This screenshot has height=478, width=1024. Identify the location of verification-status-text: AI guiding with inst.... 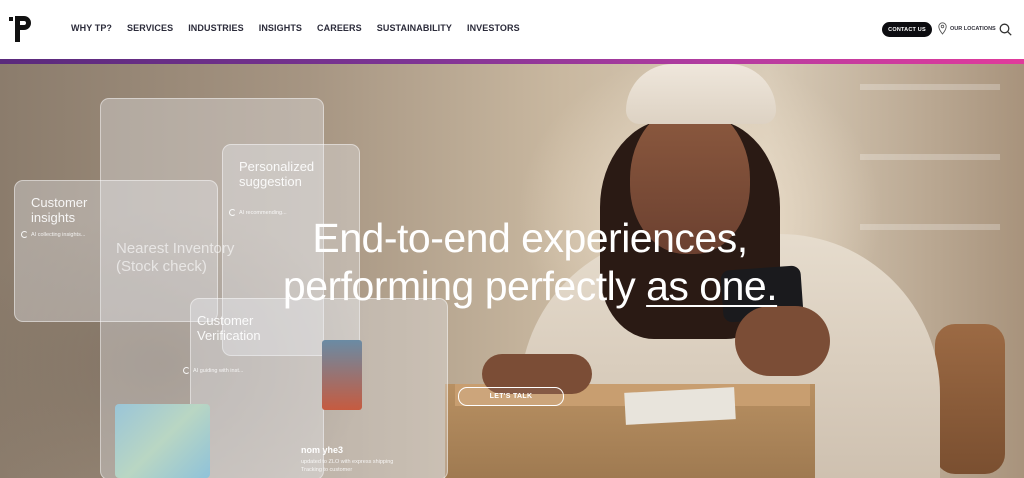
(218, 370).